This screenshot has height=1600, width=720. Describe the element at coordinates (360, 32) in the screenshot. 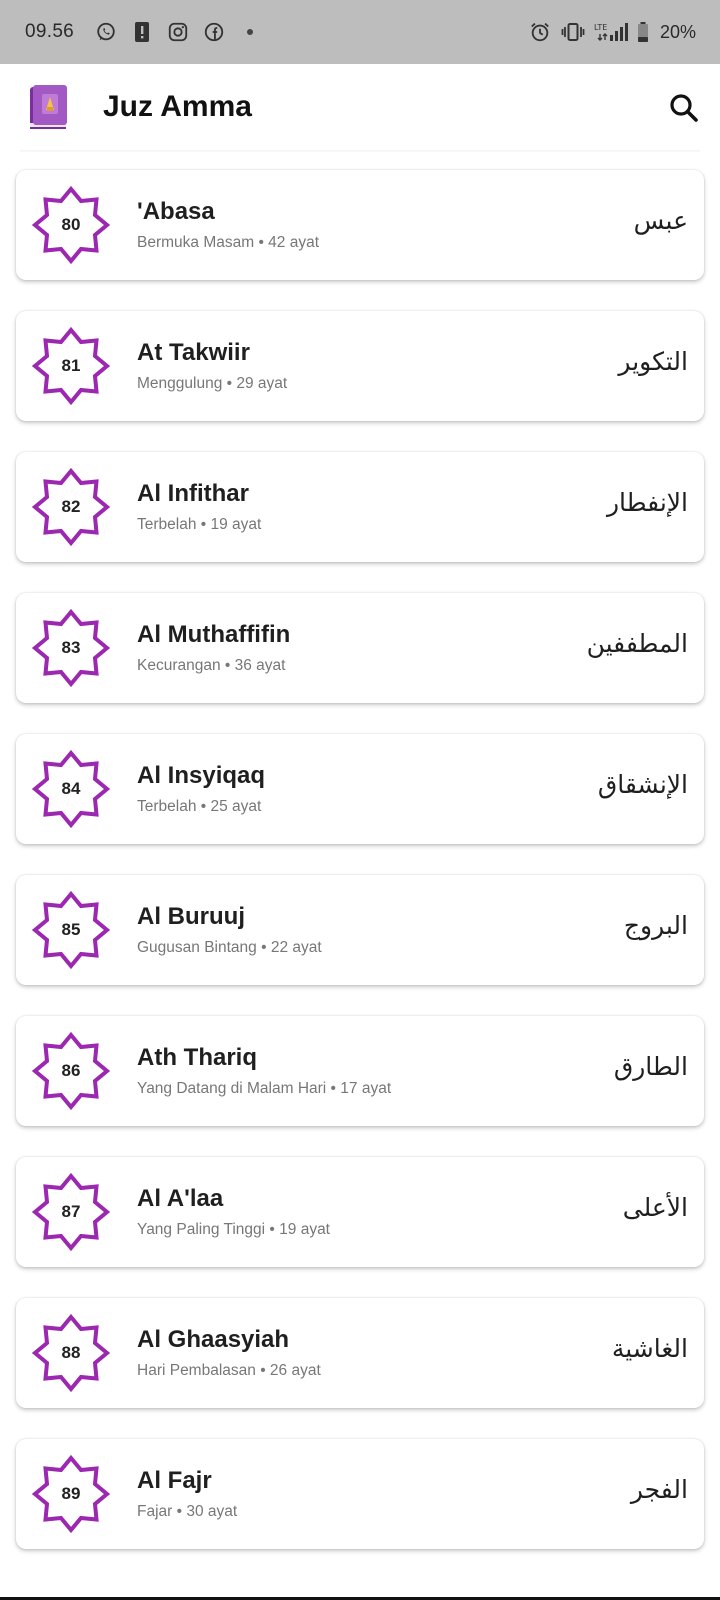

I see `status-bar: 09.56 LTE 20%` at that location.